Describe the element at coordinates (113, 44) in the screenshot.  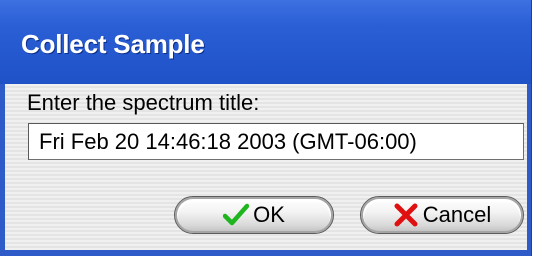
I see `dialog-title: Collect Sample` at that location.